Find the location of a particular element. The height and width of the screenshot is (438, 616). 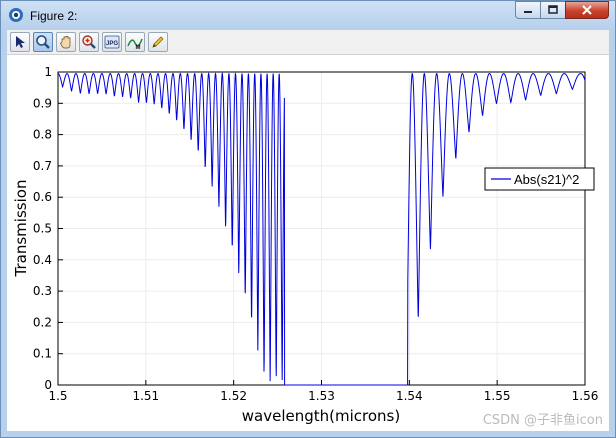

jpg-export-icon: JPG is located at coordinates (112, 42).